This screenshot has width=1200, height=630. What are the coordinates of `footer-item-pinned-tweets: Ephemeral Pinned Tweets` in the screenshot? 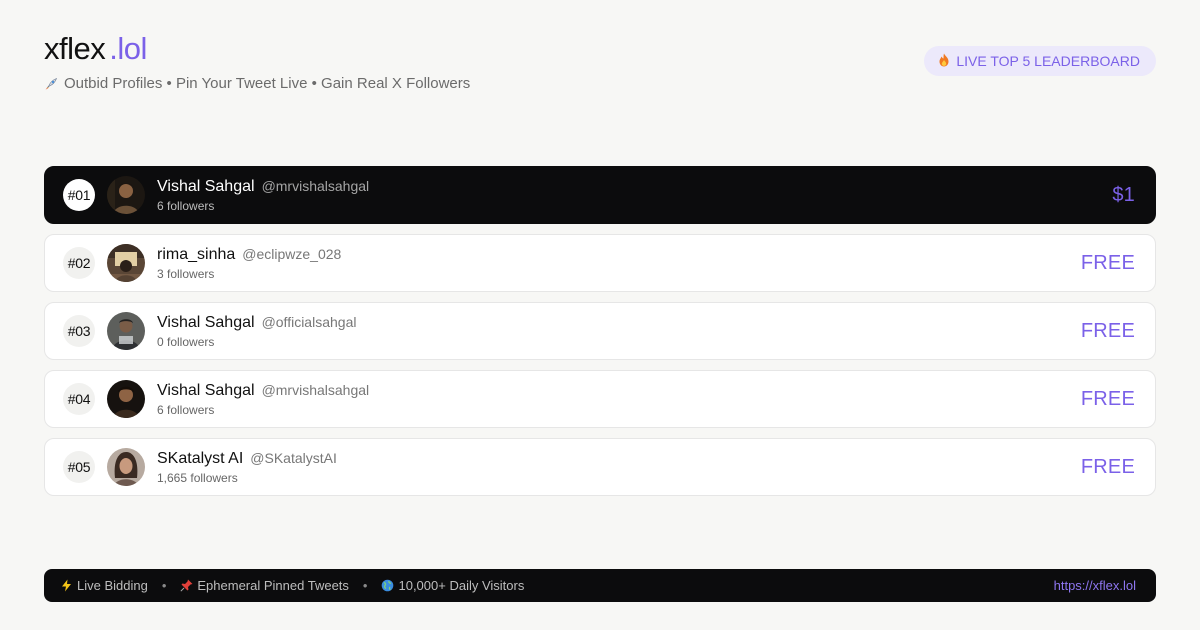 It's located at (264, 585).